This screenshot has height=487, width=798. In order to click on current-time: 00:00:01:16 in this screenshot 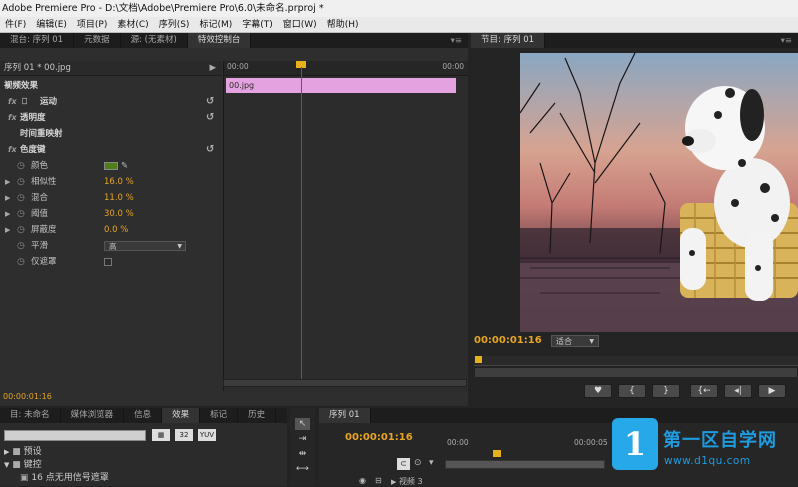, I will do `click(111, 397)`.